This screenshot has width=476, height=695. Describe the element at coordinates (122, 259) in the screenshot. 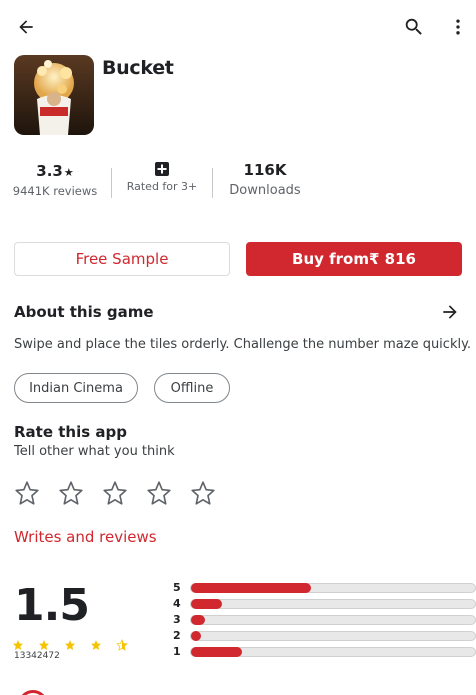

I see `free-sample-button: Free Sample` at that location.